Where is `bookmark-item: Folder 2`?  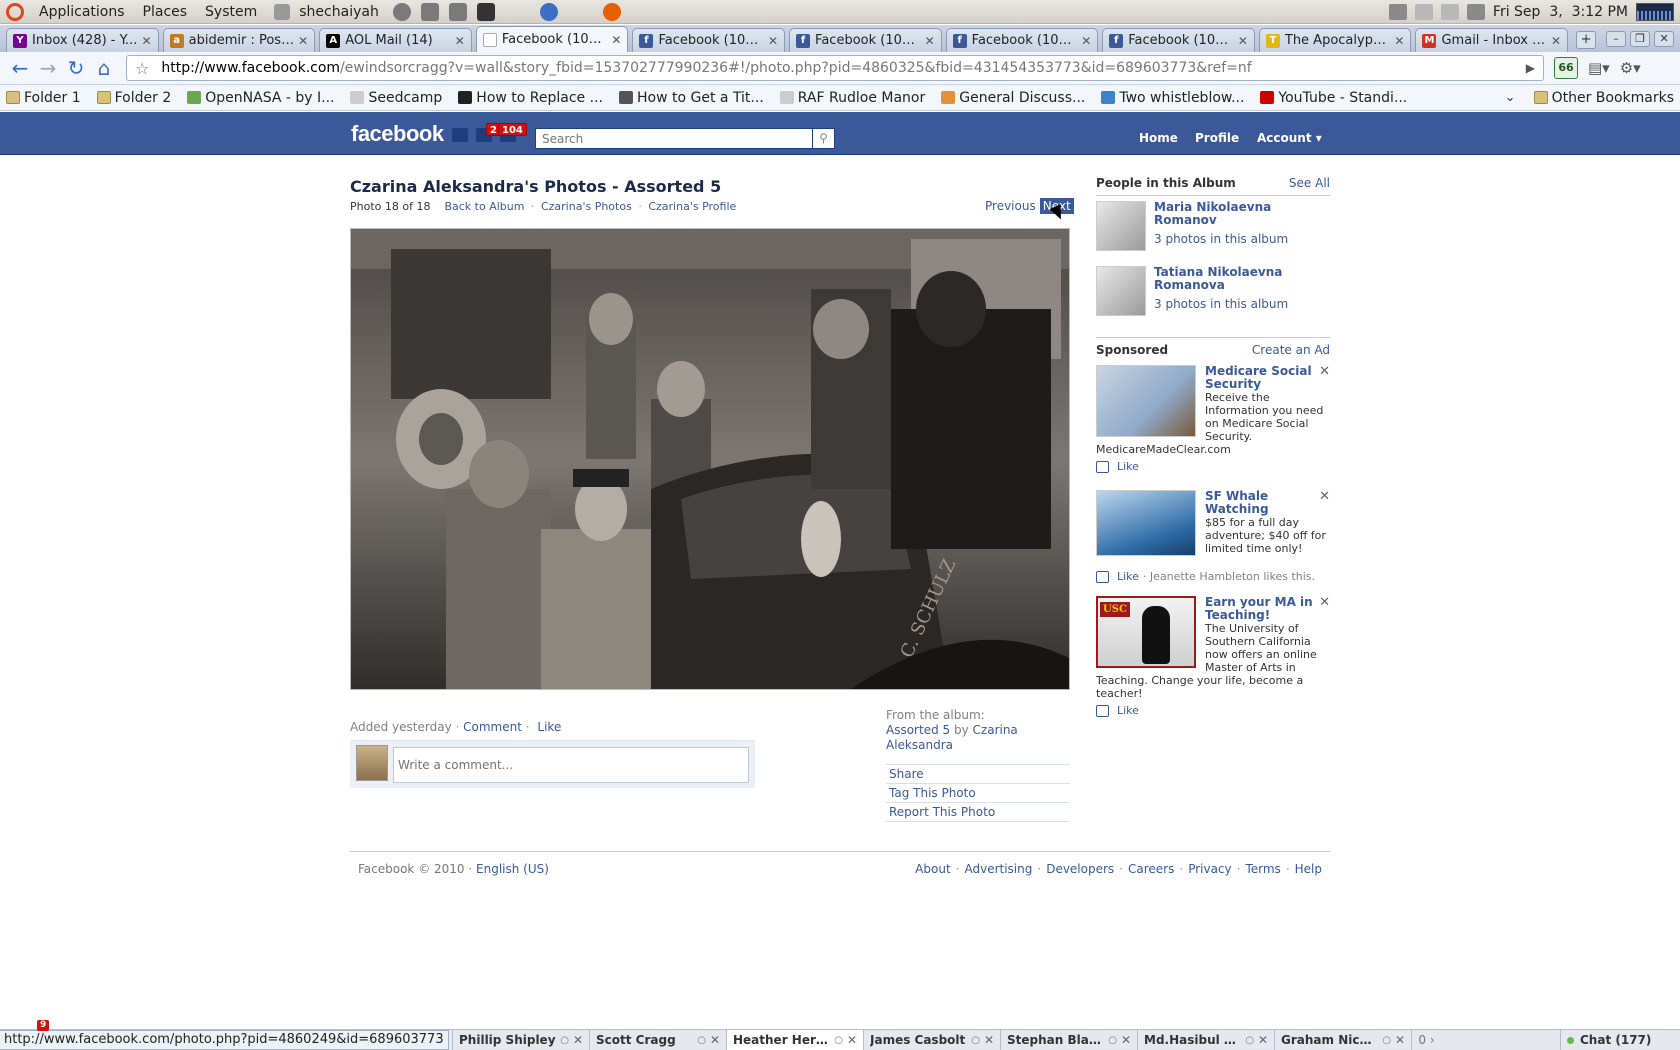 bookmark-item: Folder 2 is located at coordinates (133, 98).